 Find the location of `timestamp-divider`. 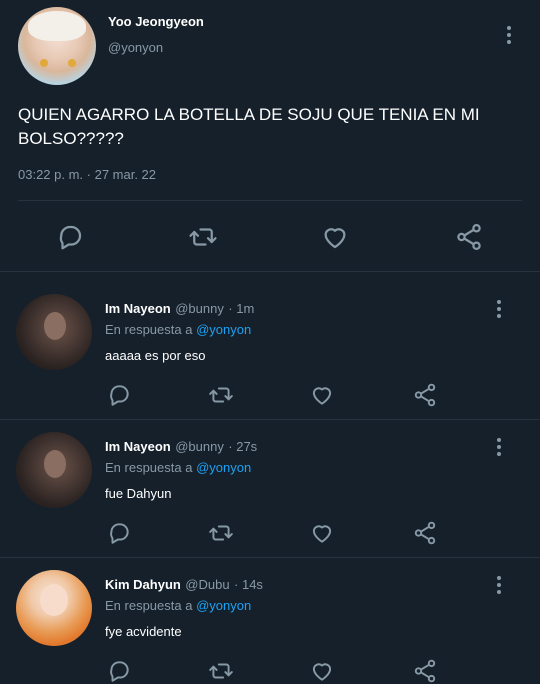

timestamp-divider is located at coordinates (270, 200).